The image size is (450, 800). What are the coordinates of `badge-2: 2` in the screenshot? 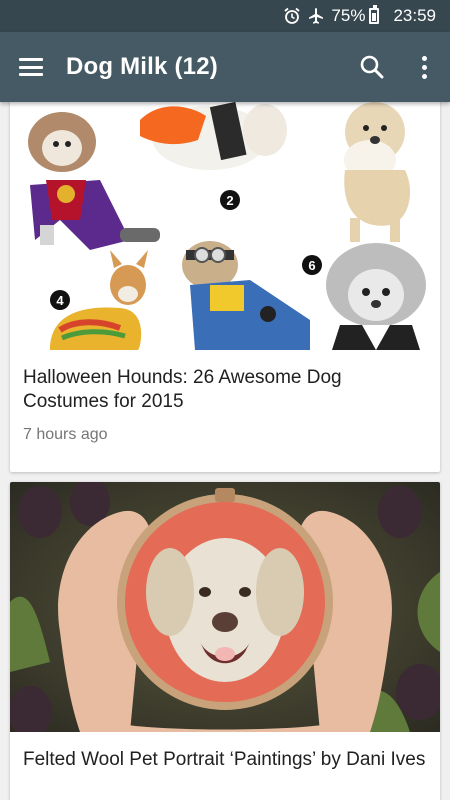 It's located at (229, 200).